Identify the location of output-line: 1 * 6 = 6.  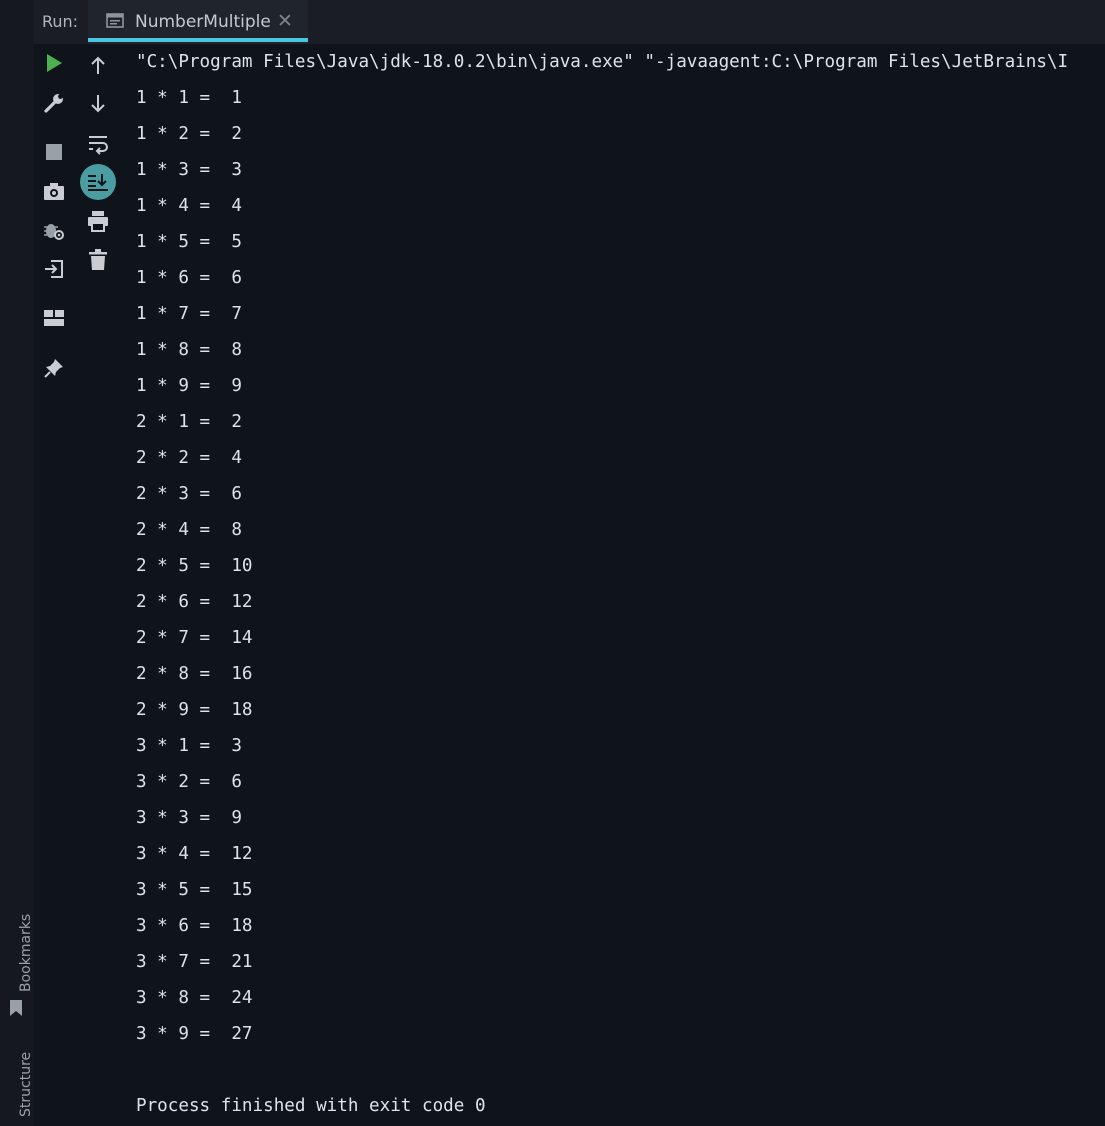
(189, 278).